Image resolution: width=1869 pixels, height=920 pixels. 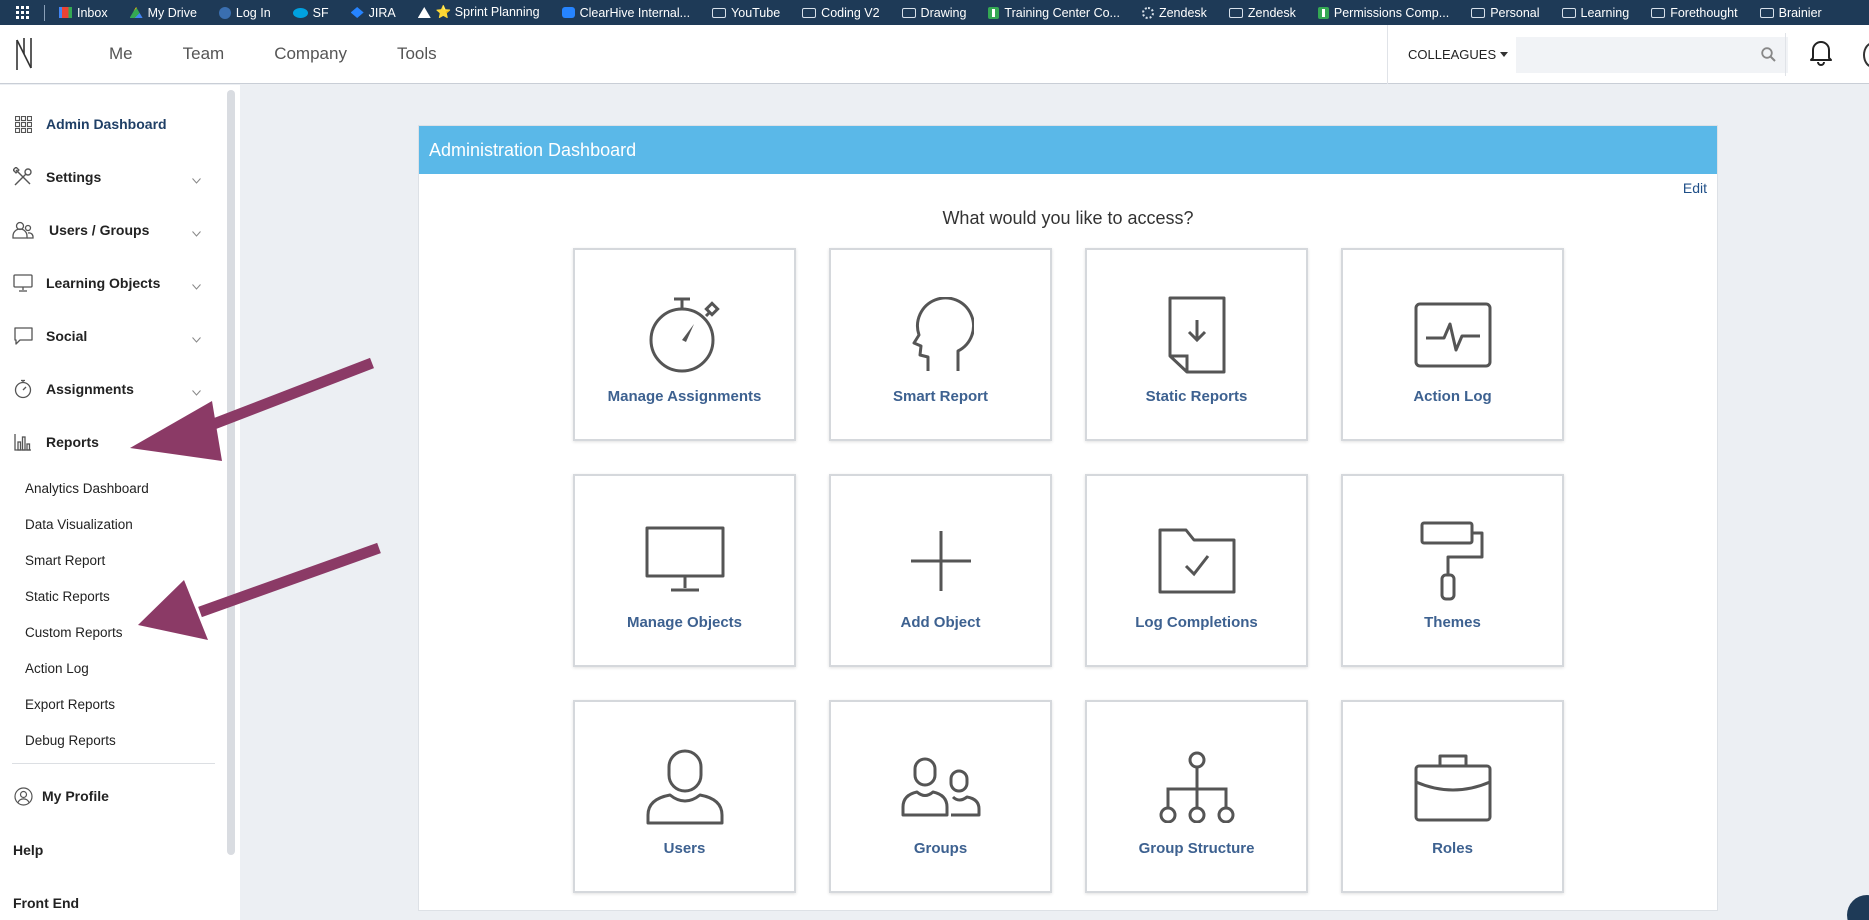 I want to click on sidebar-item-settings: Settings, so click(x=107, y=177).